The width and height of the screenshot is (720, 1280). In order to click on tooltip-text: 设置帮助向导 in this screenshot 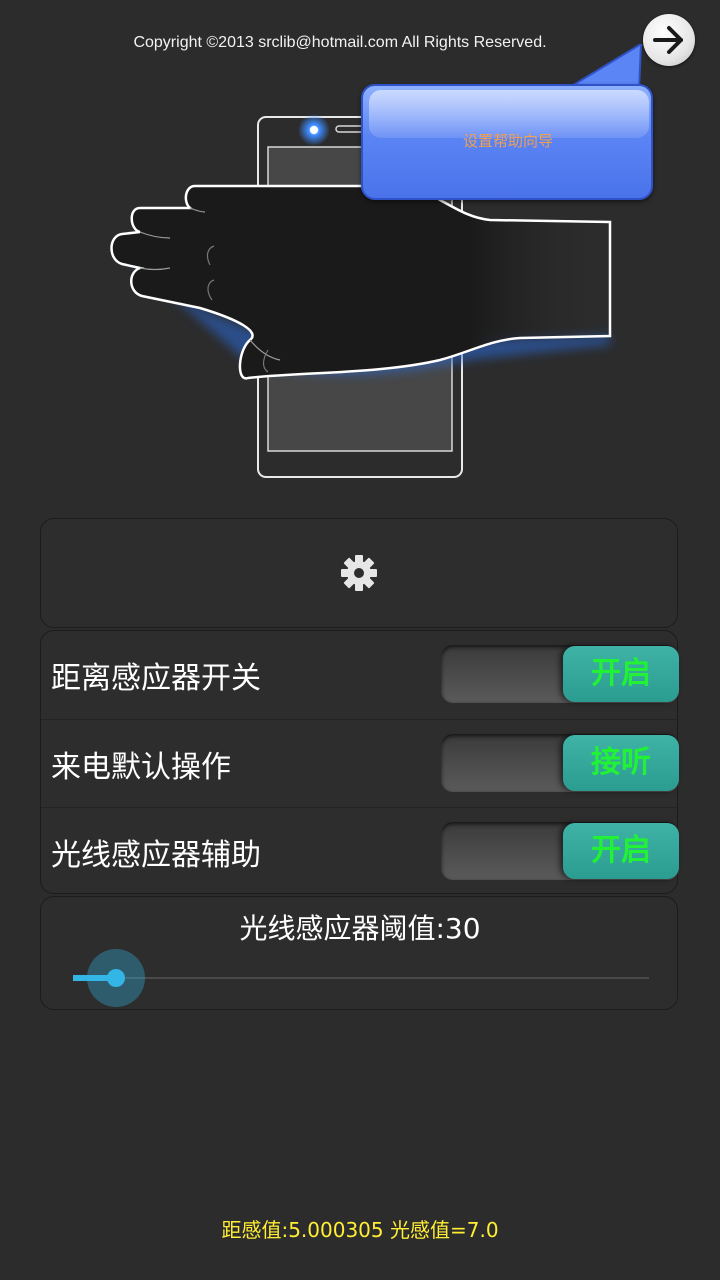, I will do `click(507, 141)`.